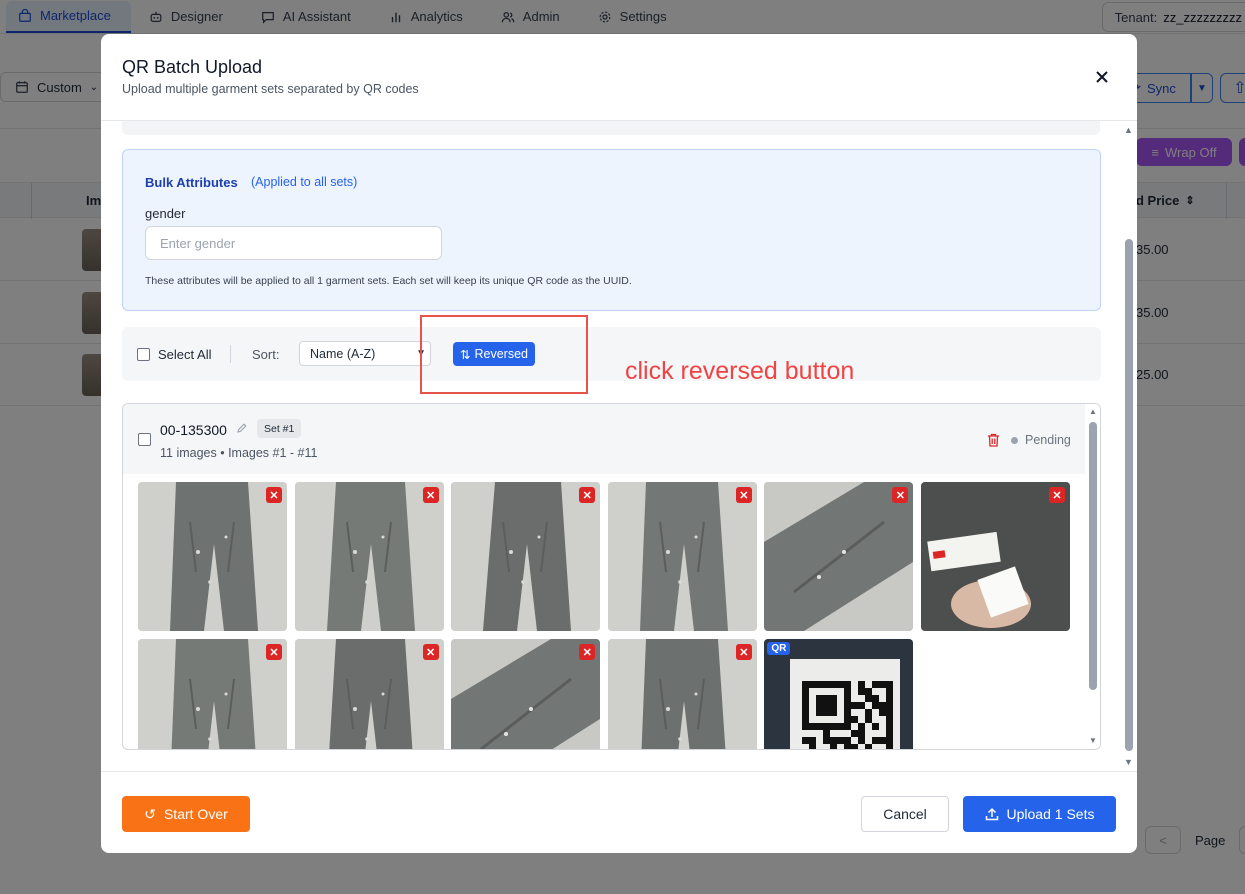 The width and height of the screenshot is (1245, 894). I want to click on gender-label: gender, so click(165, 213).